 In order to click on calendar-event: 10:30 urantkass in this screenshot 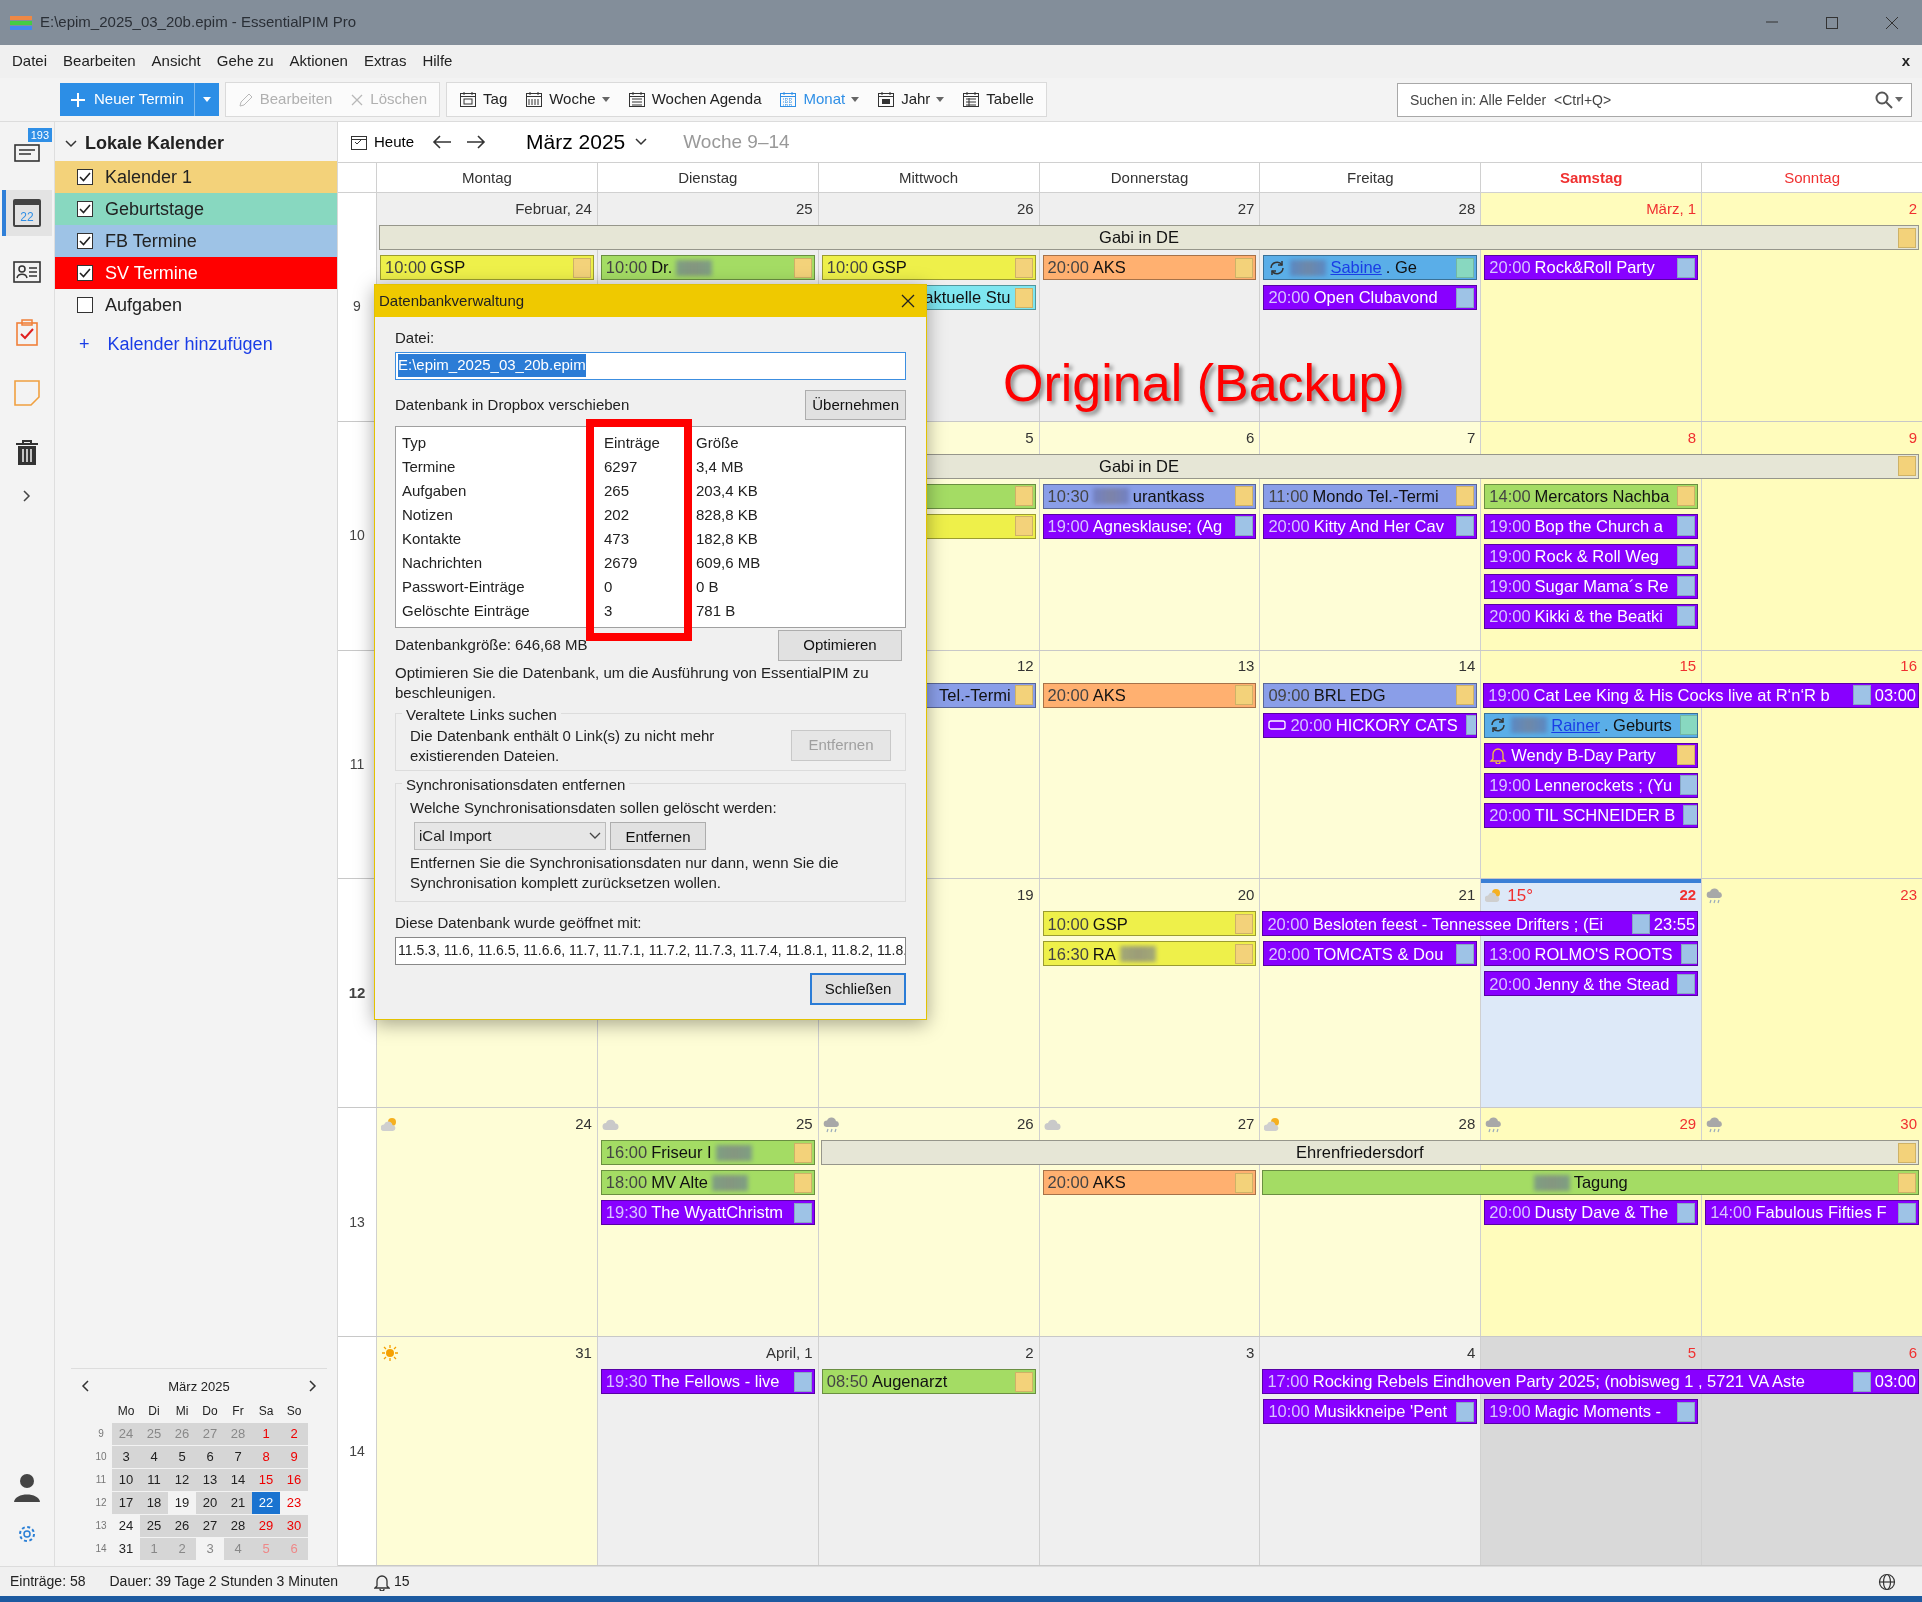, I will do `click(1149, 496)`.